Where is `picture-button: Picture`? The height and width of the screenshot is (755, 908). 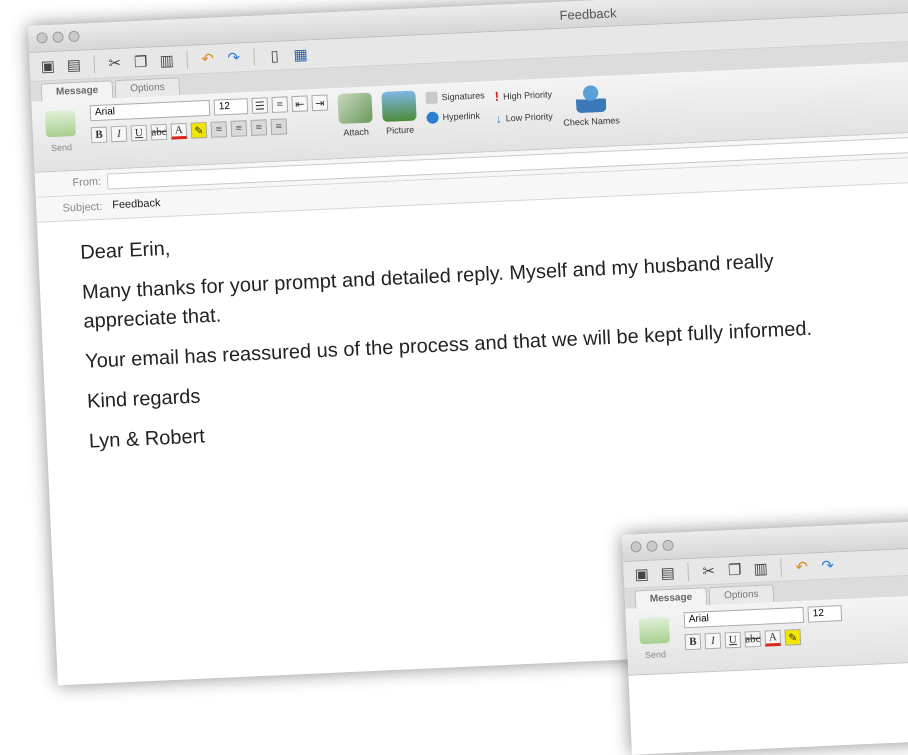 picture-button: Picture is located at coordinates (399, 113).